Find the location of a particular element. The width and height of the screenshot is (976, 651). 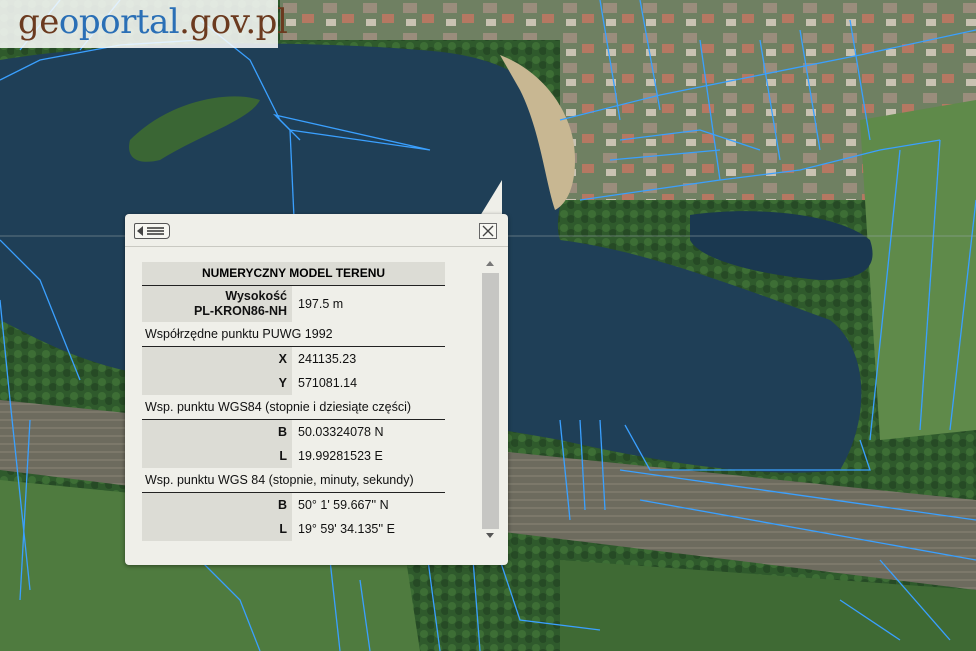

puwg-x-label: X is located at coordinates (217, 359).